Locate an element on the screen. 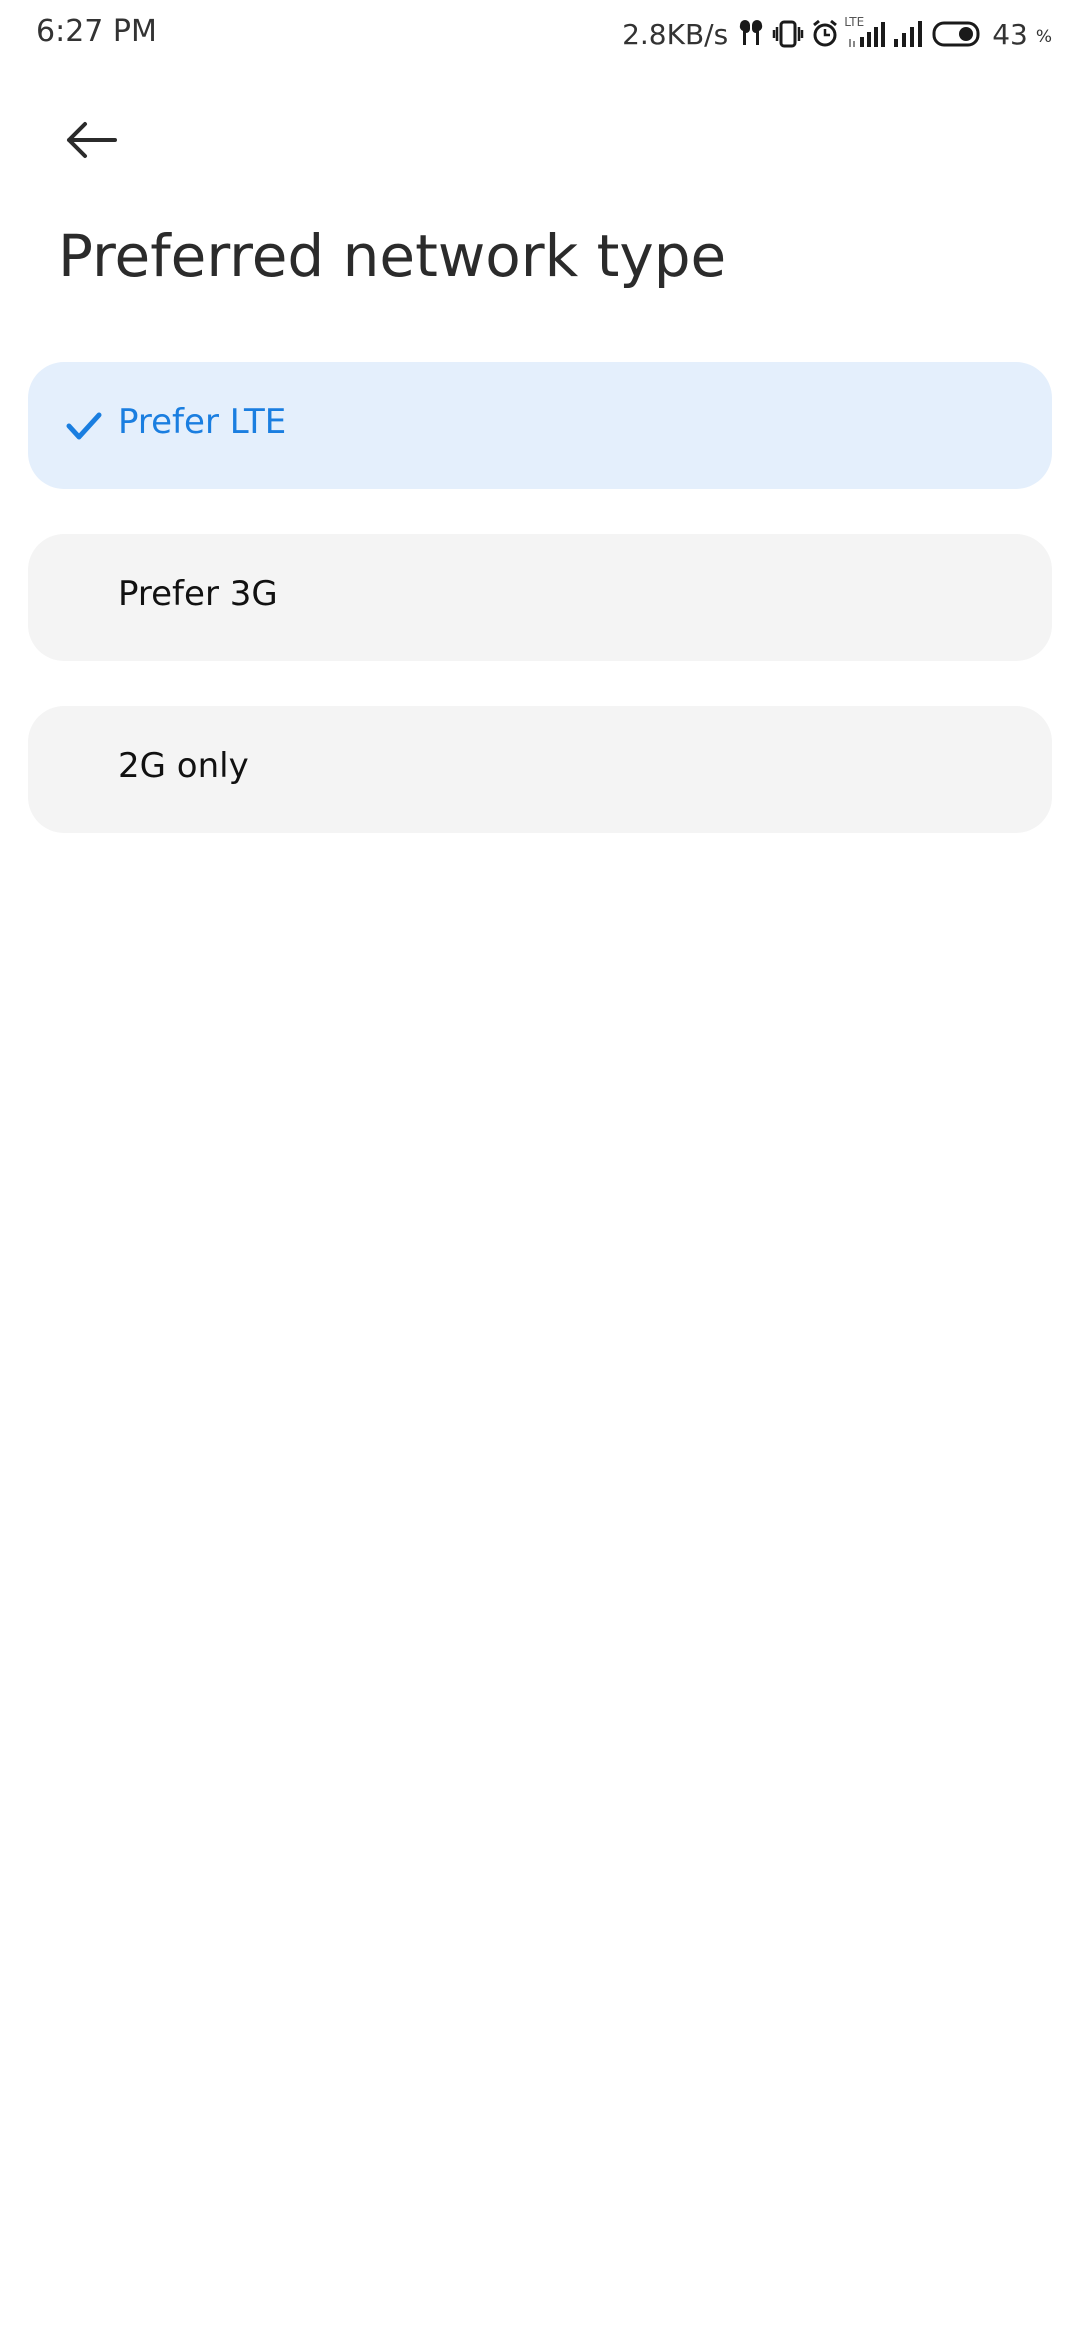 The height and width of the screenshot is (2340, 1080). alarm-icon is located at coordinates (825, 34).